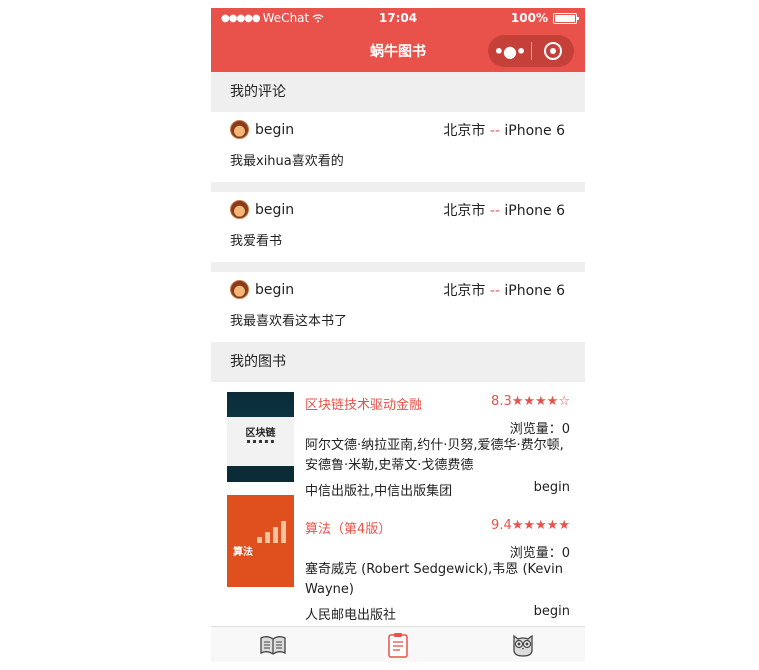 This screenshot has width=759, height=670. I want to click on tab-bar, so click(398, 644).